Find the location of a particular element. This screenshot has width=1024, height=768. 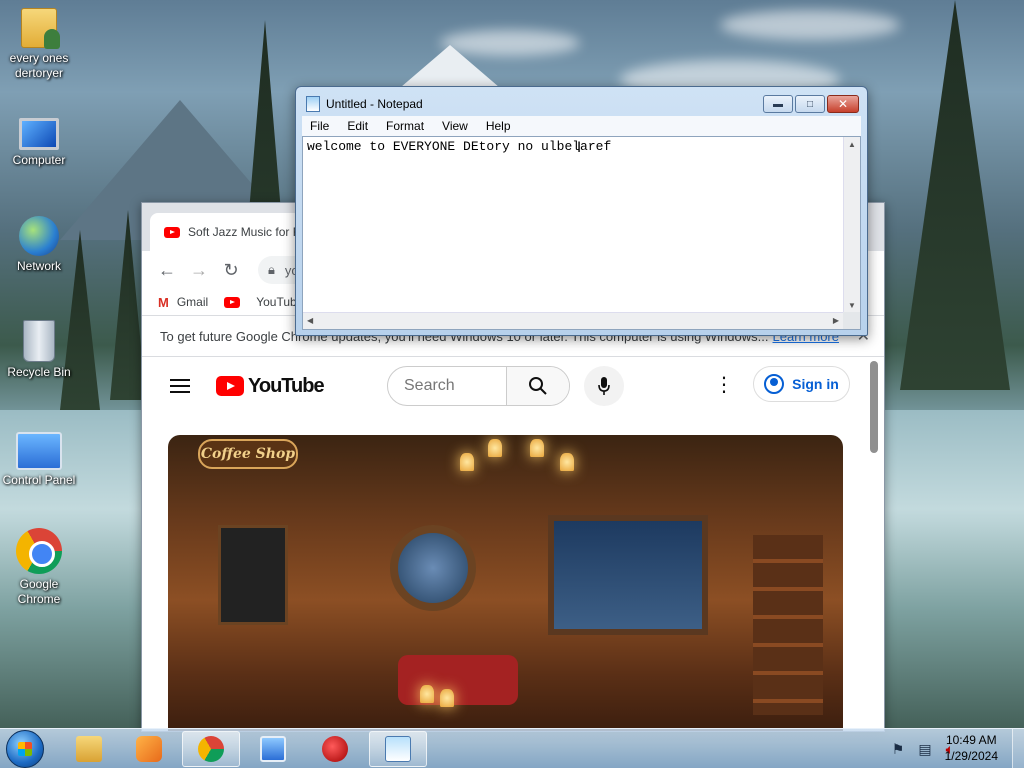

microphone-icon is located at coordinates (604, 386).